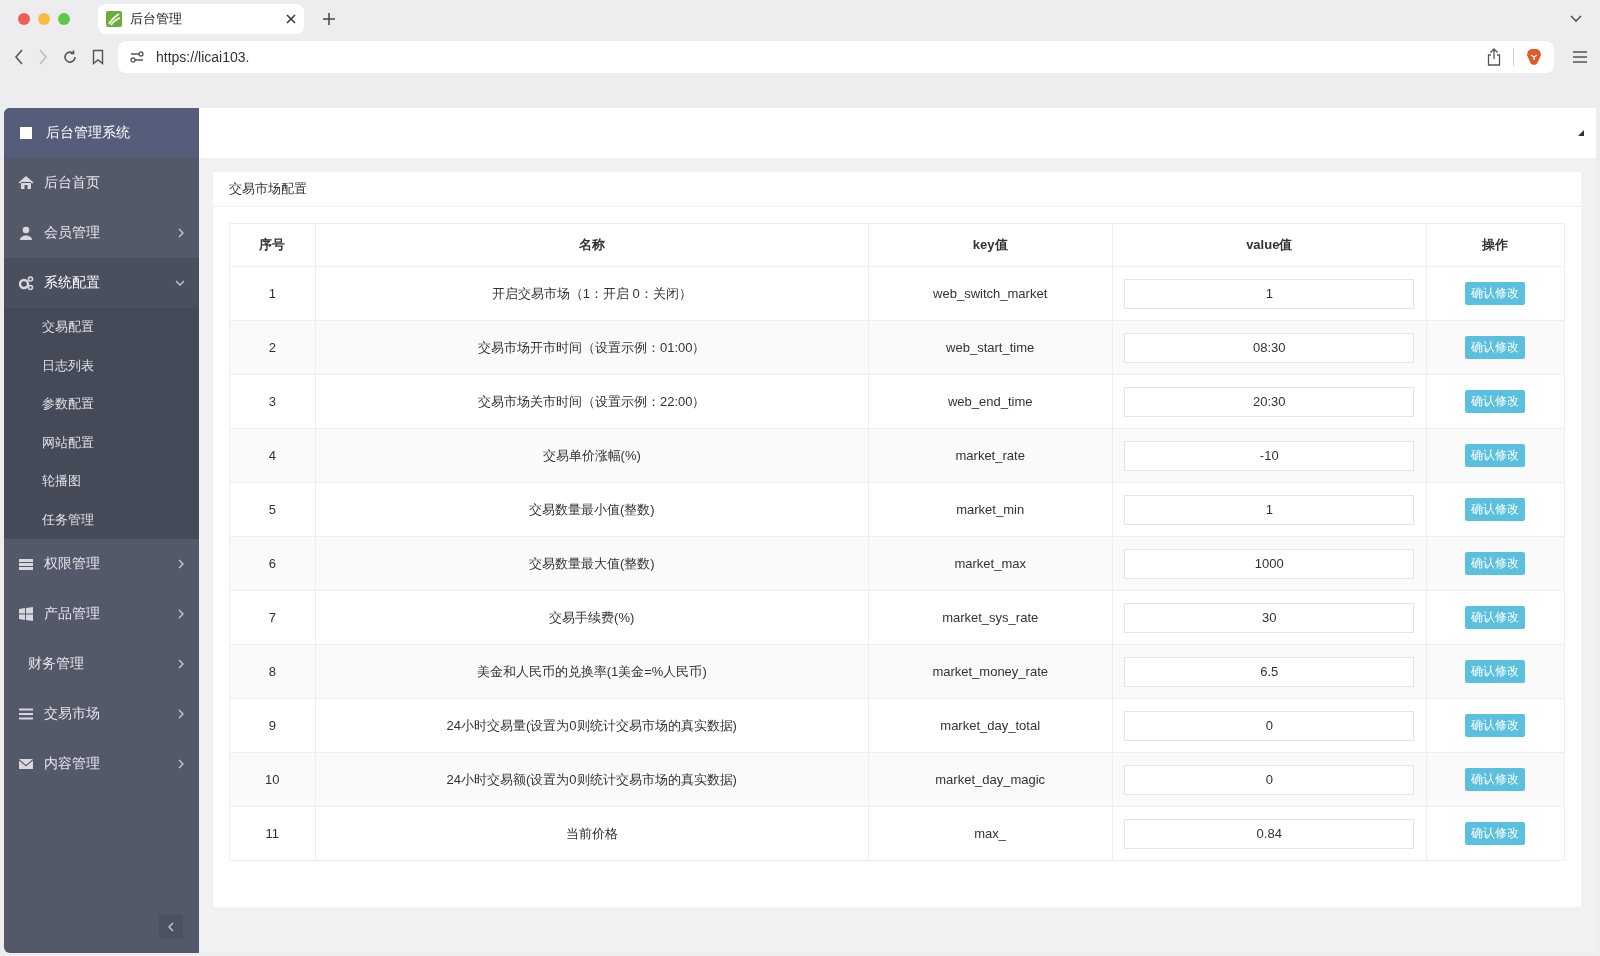  What do you see at coordinates (171, 927) in the screenshot?
I see `chevron-left-icon` at bounding box center [171, 927].